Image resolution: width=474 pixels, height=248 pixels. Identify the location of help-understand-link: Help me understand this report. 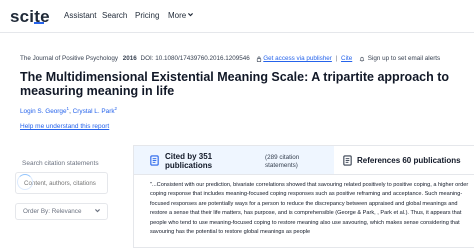
(64, 126).